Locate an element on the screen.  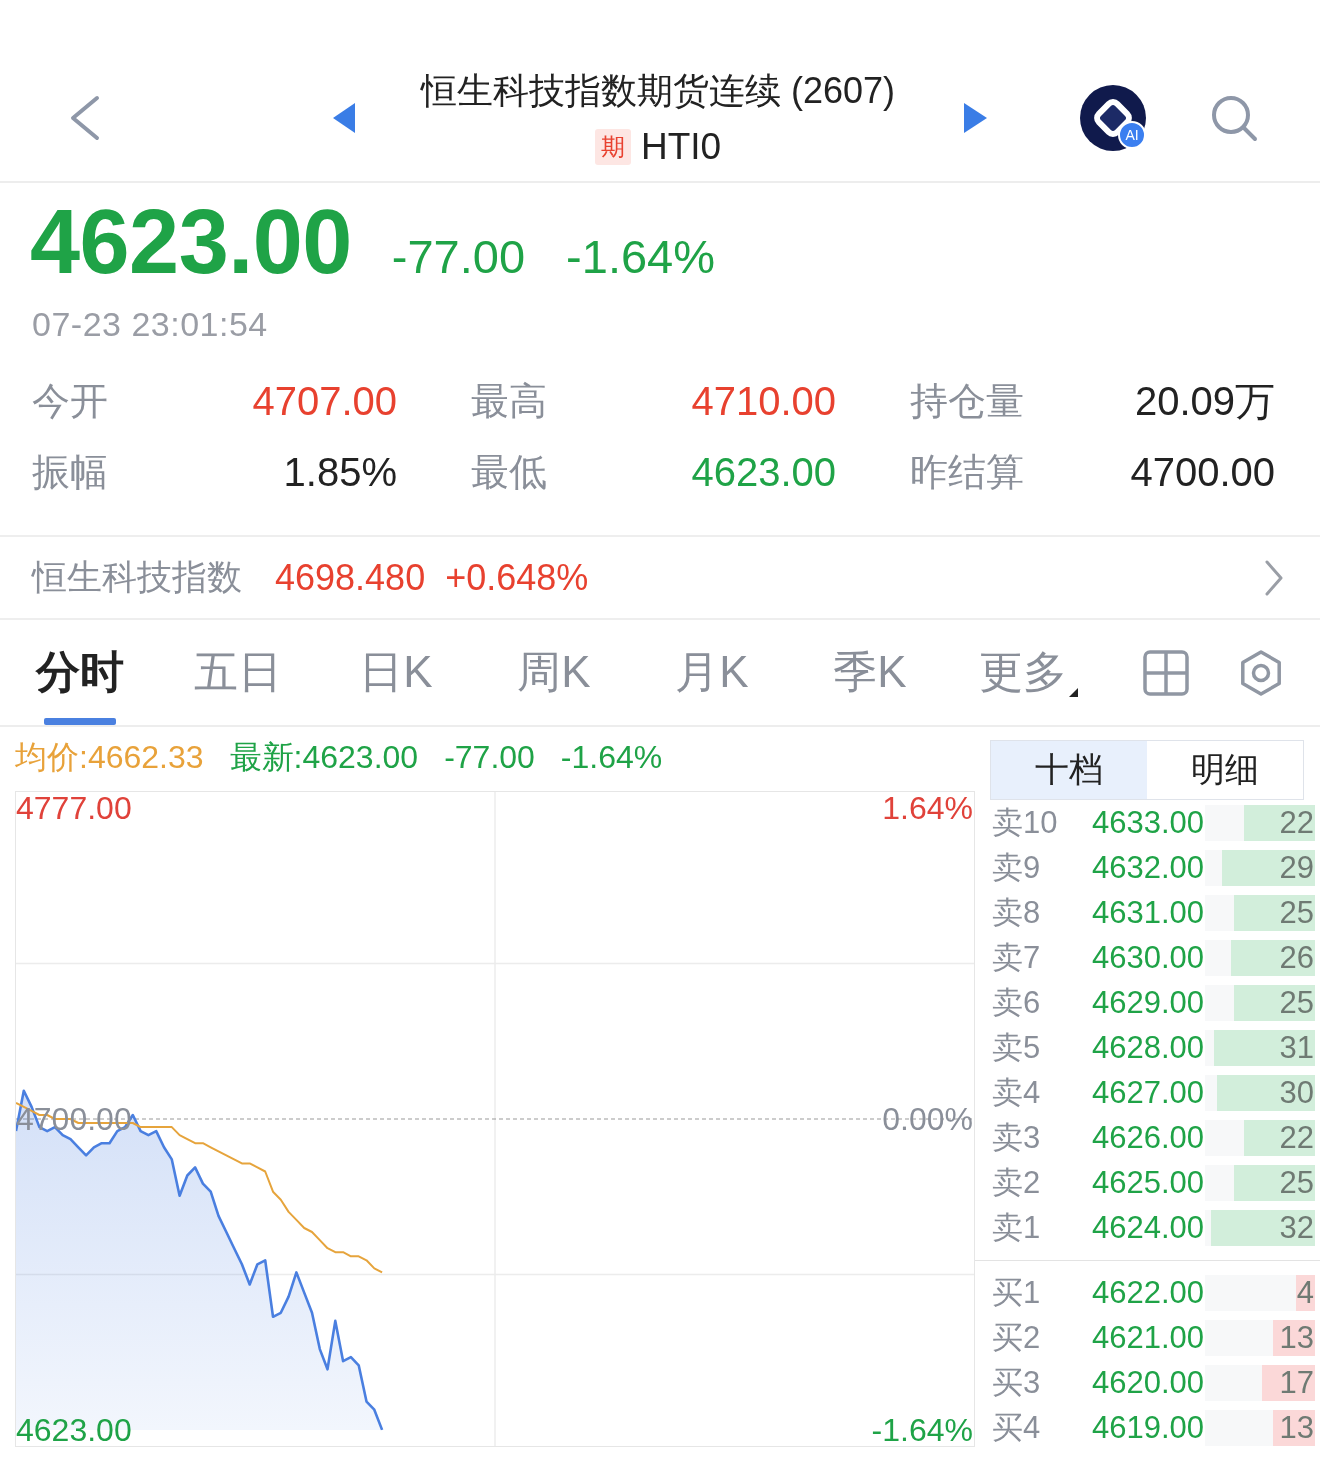
level-price: 4633.00 is located at coordinates (1148, 822).